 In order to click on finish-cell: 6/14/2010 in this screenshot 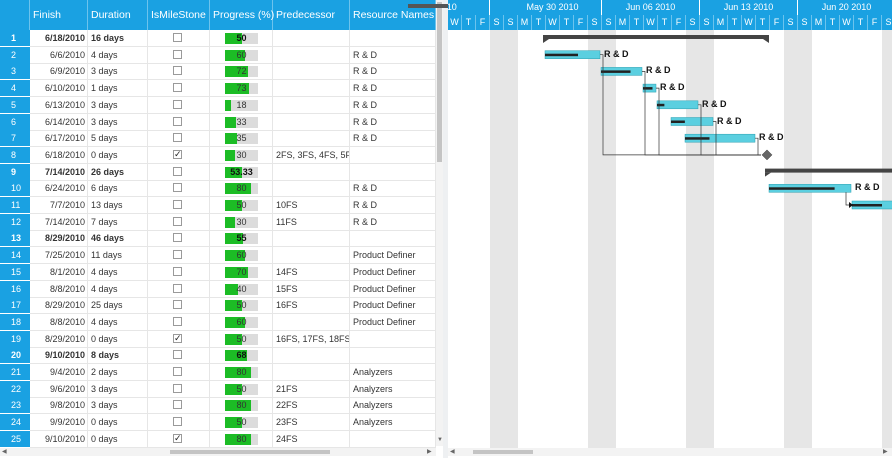, I will do `click(59, 122)`.